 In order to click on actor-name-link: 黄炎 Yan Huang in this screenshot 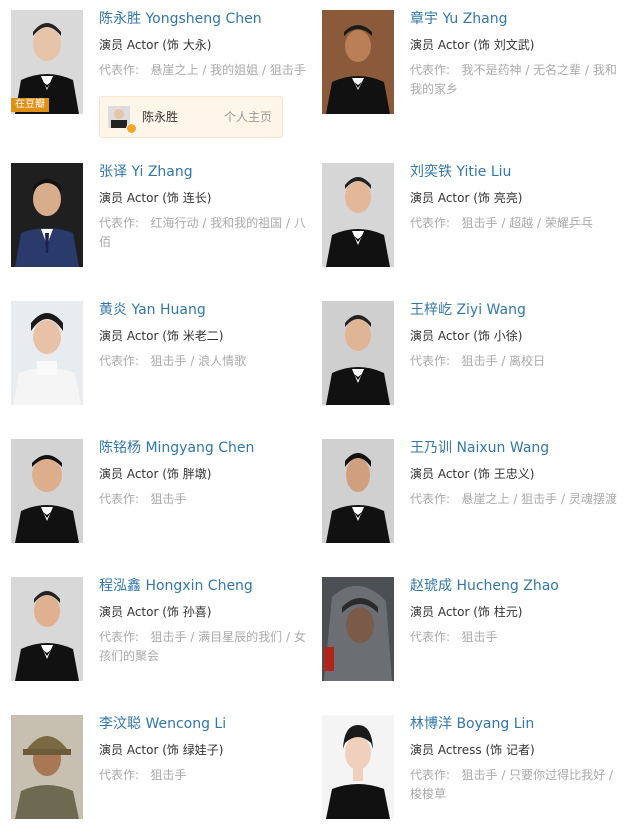, I will do `click(152, 310)`.